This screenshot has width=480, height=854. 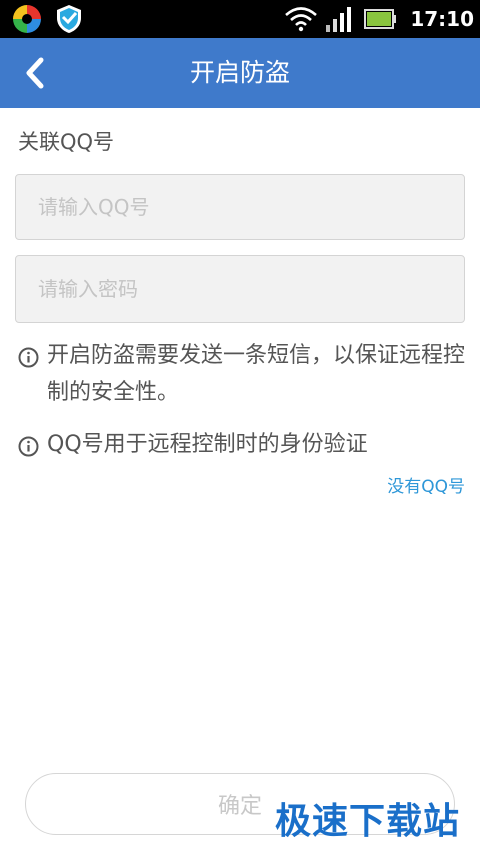 I want to click on page-title: 开启防盗, so click(x=239, y=72).